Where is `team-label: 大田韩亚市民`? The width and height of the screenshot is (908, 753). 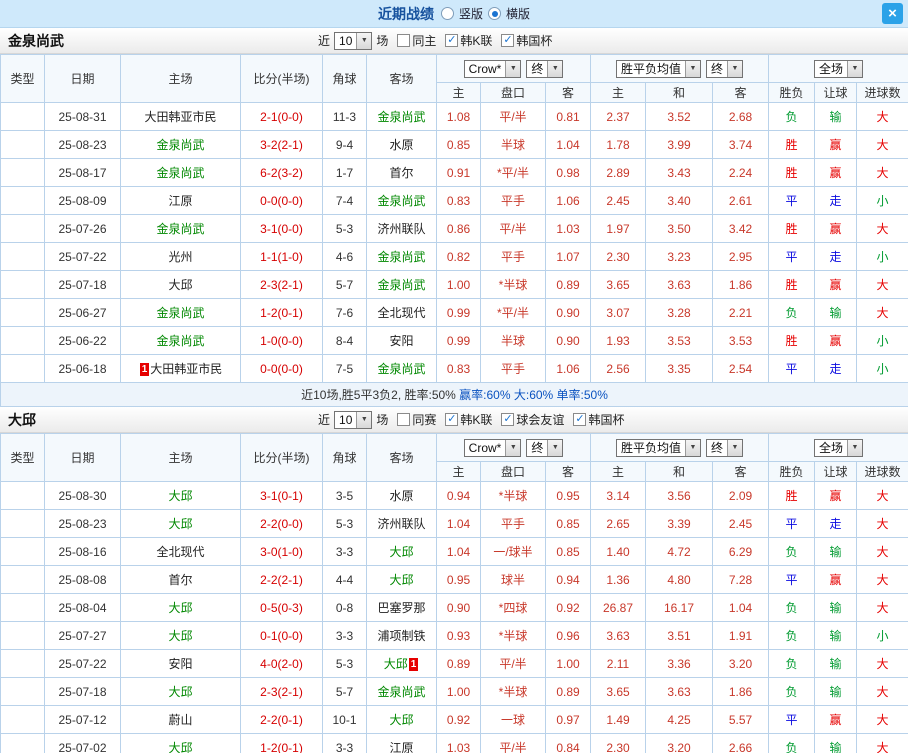 team-label: 大田韩亚市民 is located at coordinates (180, 117).